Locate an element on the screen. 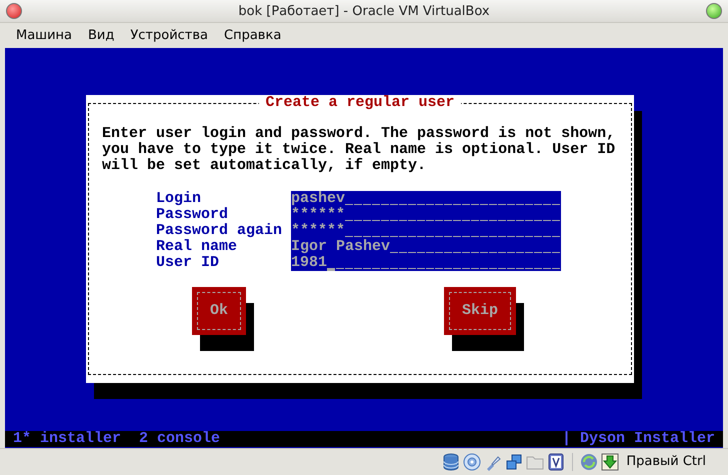  field-label: Password again is located at coordinates (220, 231).